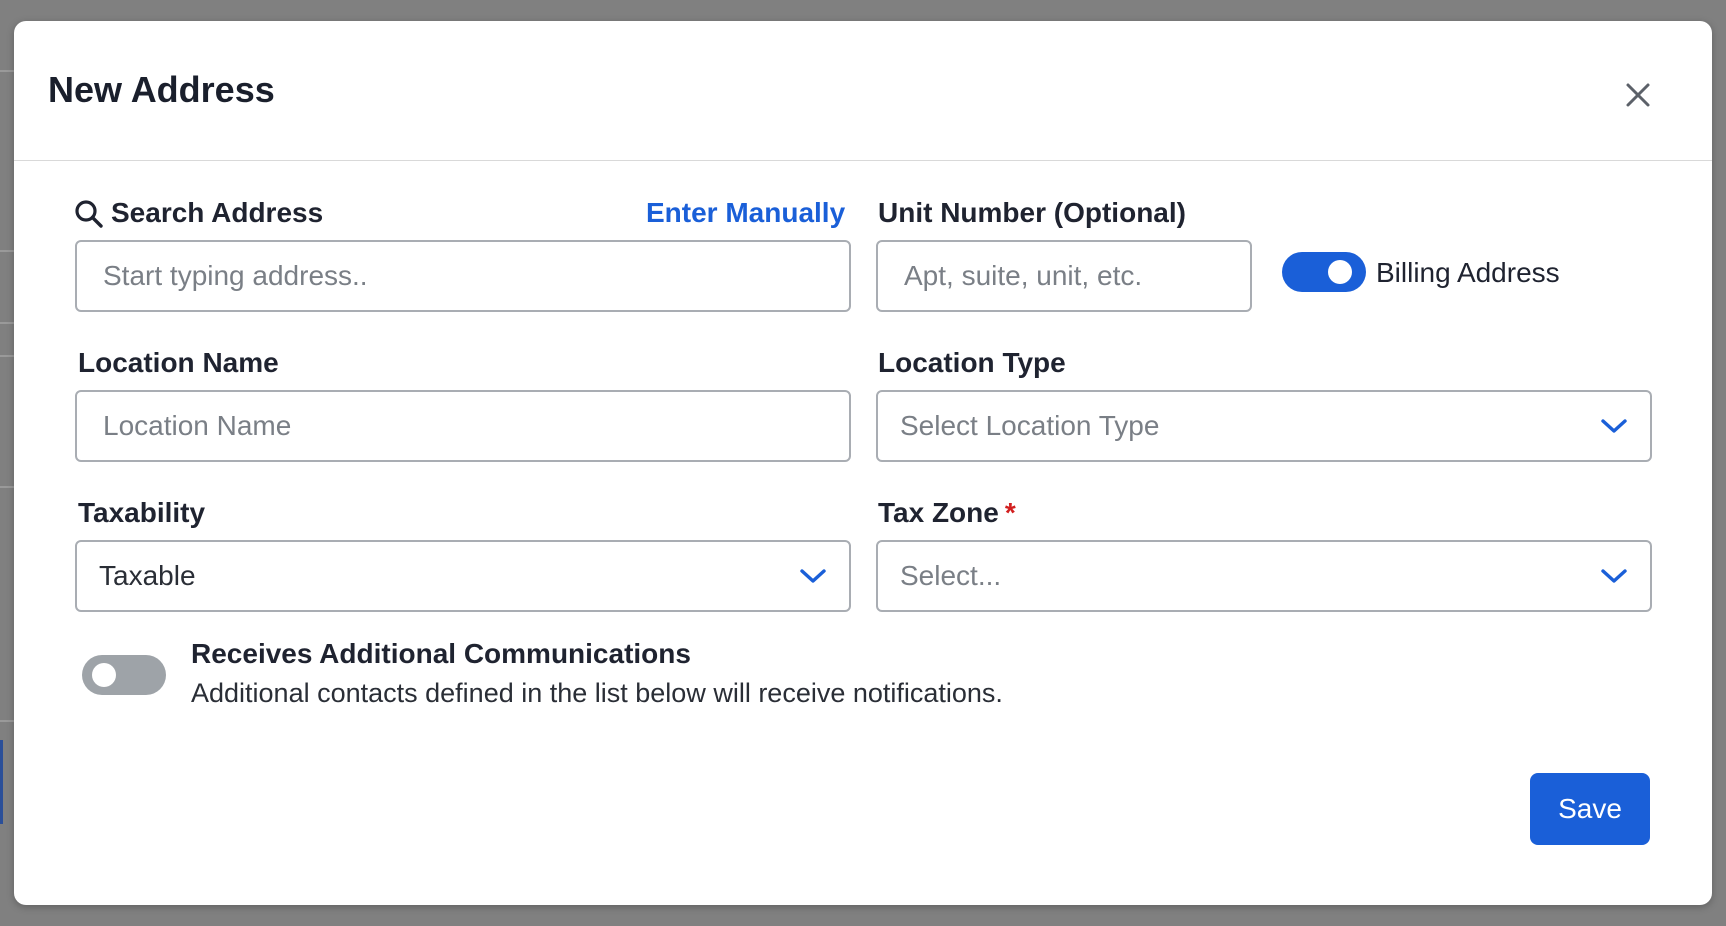  What do you see at coordinates (89, 214) in the screenshot?
I see `search-icon` at bounding box center [89, 214].